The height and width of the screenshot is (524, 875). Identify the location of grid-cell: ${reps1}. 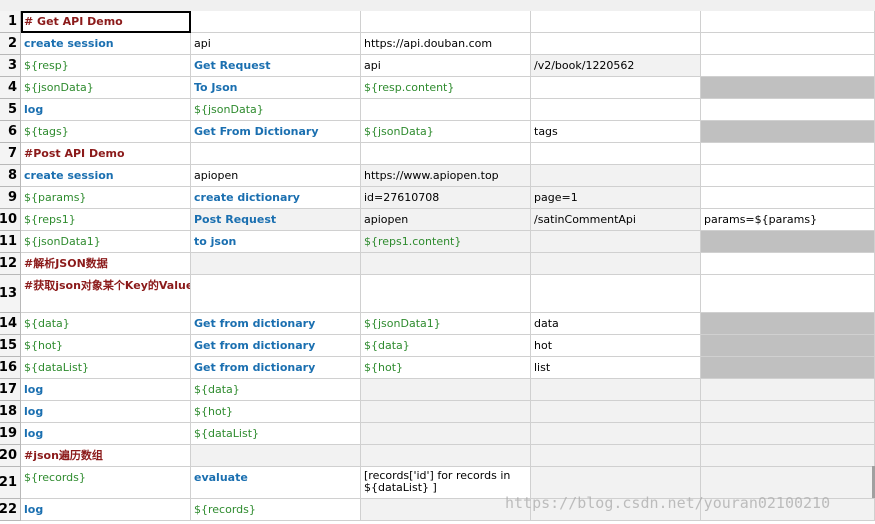
(106, 220).